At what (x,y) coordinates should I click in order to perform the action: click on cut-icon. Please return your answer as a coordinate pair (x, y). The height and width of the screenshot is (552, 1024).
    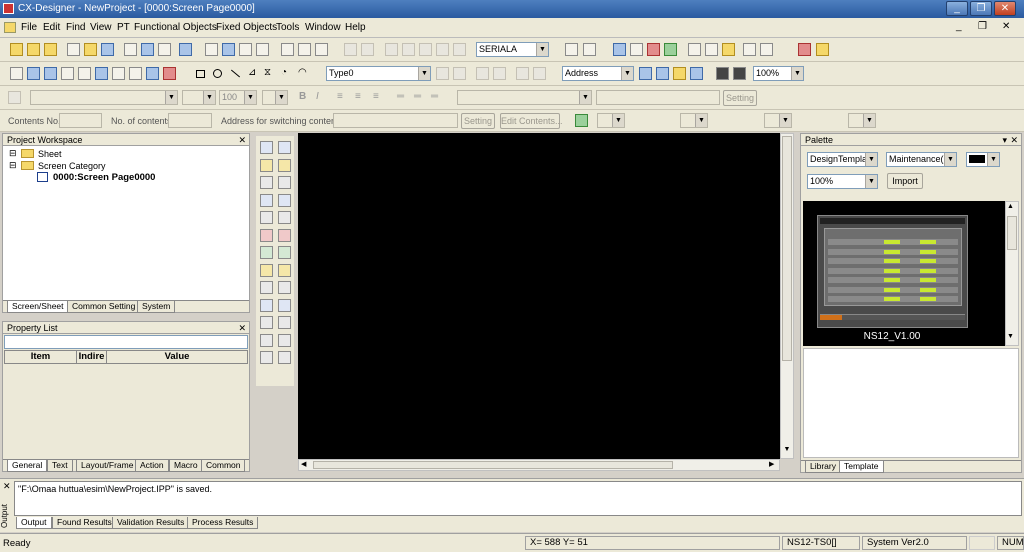
    Looking at the image, I should click on (391, 49).